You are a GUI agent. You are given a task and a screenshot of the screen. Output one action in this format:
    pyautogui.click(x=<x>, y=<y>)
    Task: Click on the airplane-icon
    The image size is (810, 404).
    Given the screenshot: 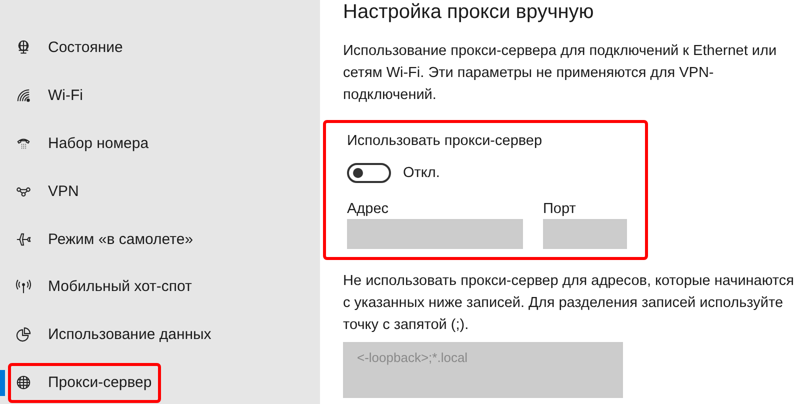 What is the action you would take?
    pyautogui.click(x=23, y=239)
    